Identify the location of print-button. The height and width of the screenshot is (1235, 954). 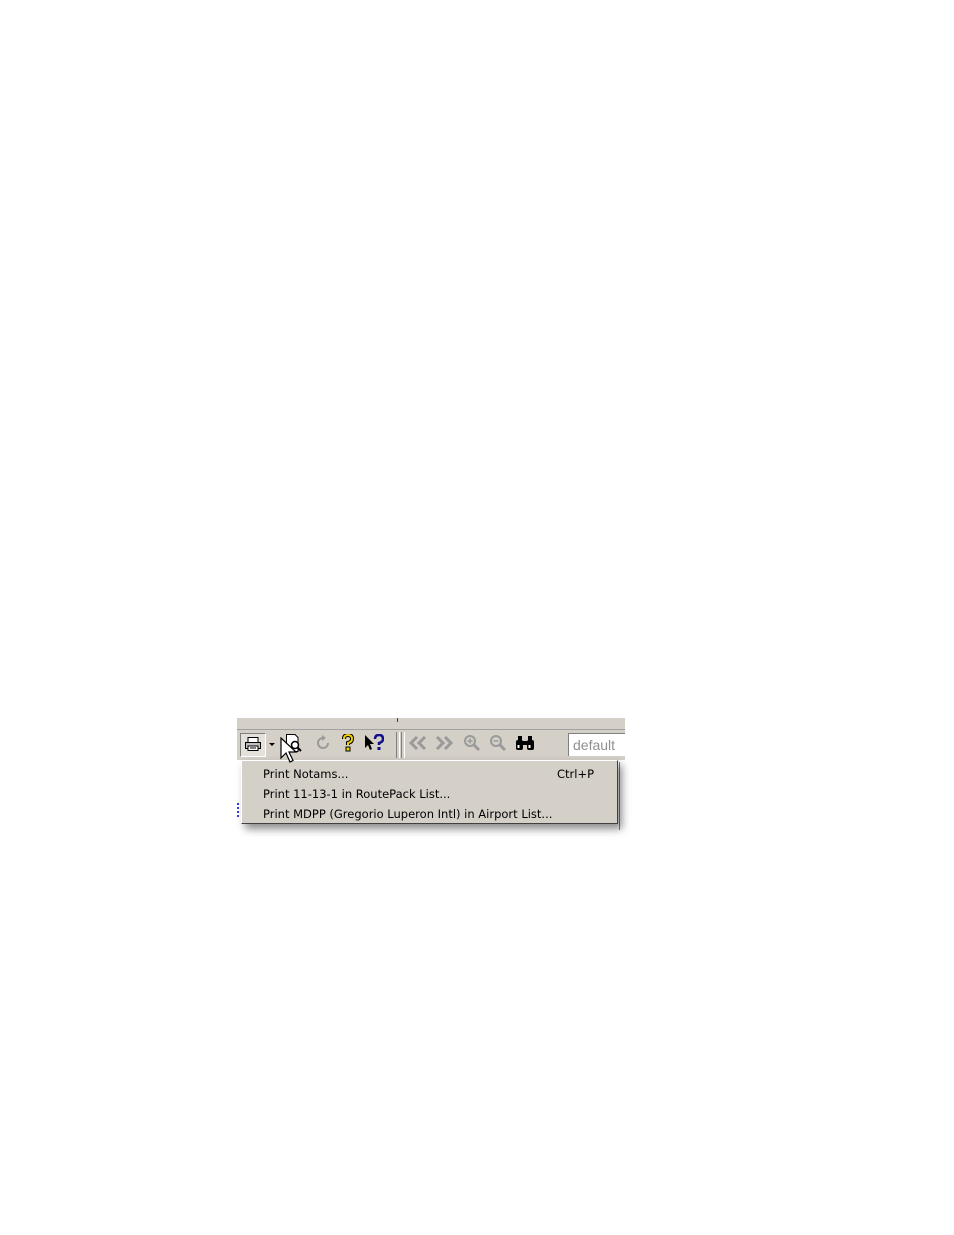
(253, 745).